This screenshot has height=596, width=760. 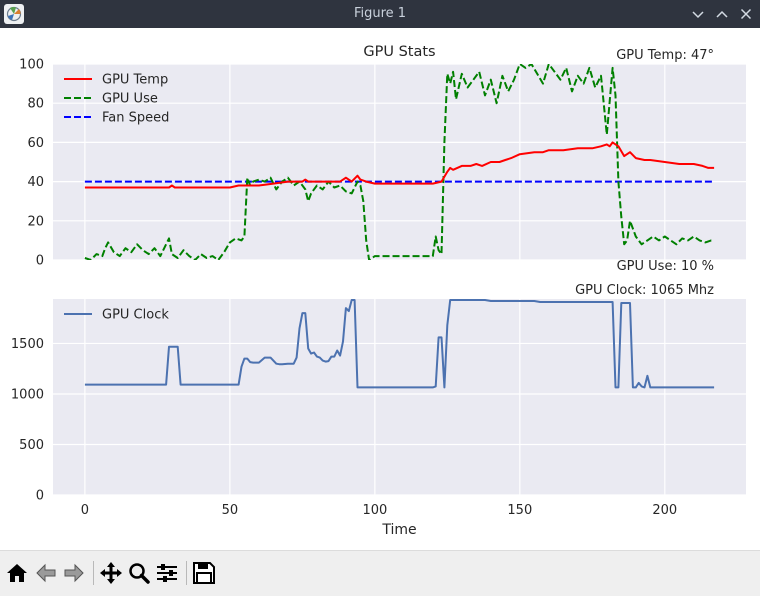 I want to click on close-button, so click(x=746, y=14).